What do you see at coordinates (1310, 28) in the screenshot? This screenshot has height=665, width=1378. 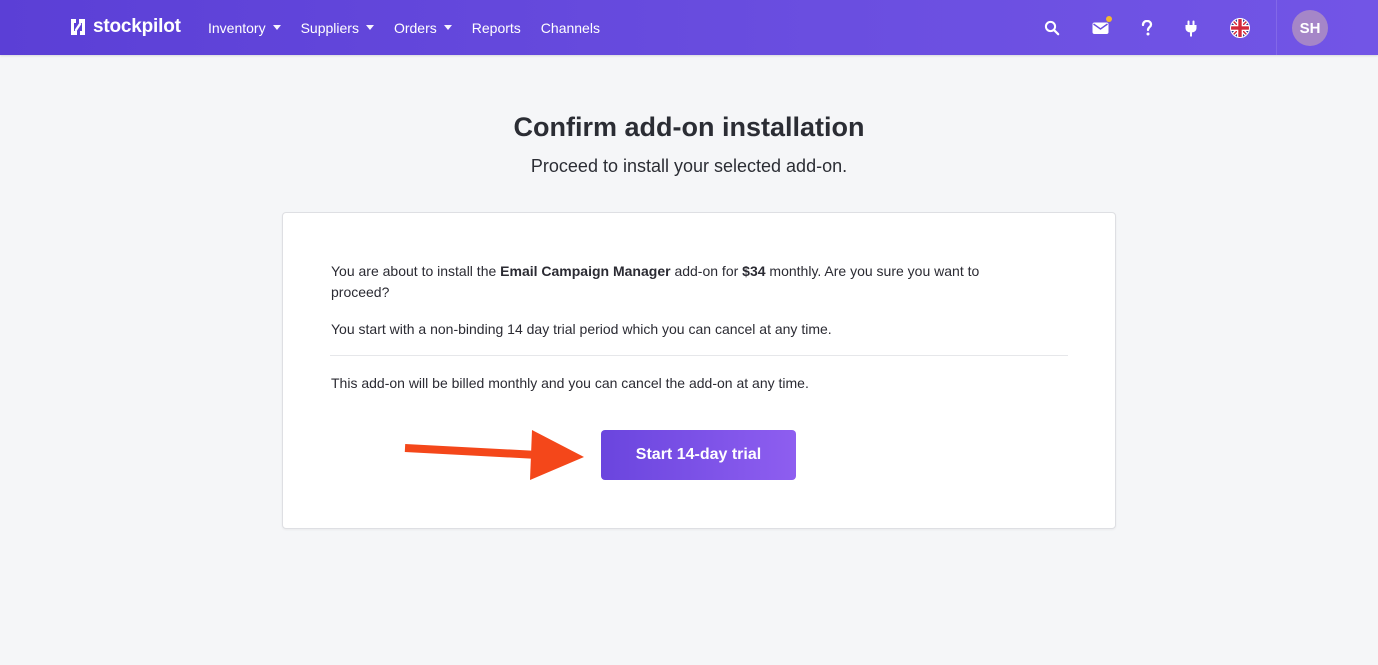 I see `user-avatar: SH` at bounding box center [1310, 28].